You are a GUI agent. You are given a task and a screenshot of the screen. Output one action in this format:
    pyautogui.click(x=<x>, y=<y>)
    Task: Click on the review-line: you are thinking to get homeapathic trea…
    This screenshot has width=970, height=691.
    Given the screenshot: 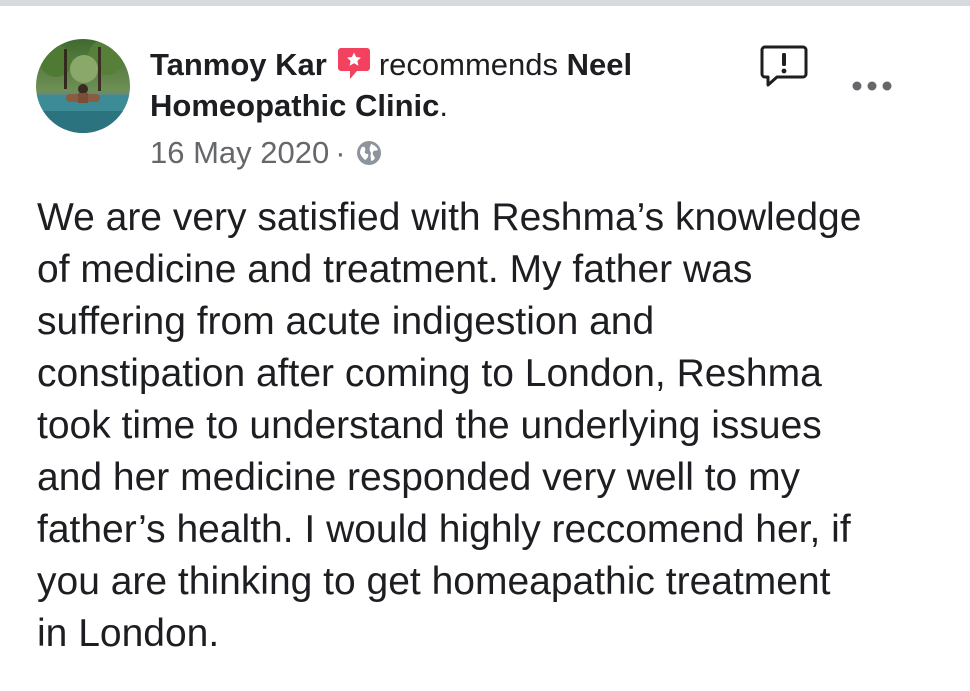 What is the action you would take?
    pyautogui.click(x=434, y=581)
    